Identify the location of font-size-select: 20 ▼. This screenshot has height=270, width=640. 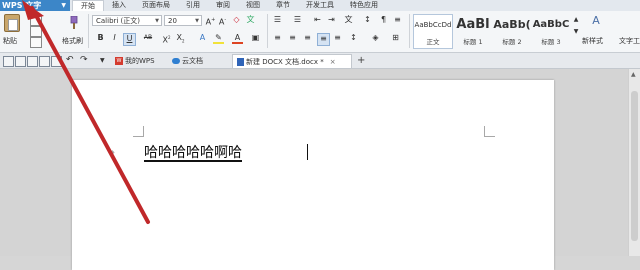
(183, 20).